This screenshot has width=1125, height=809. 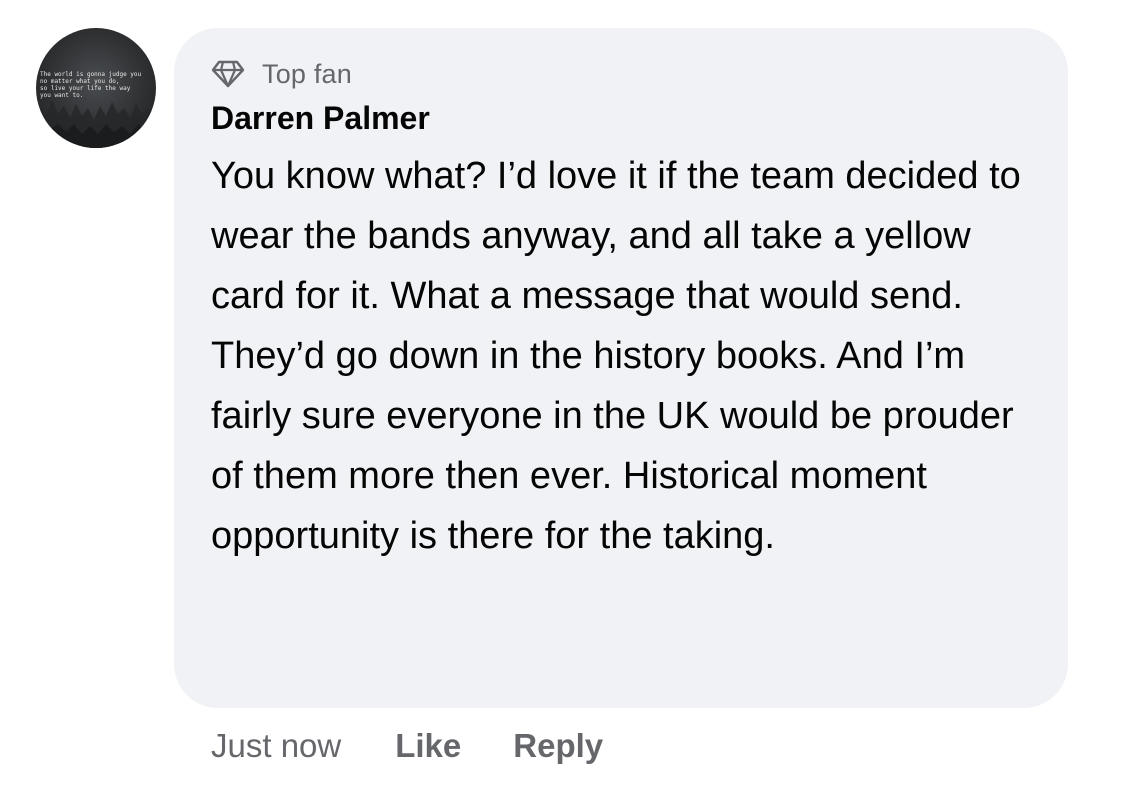 What do you see at coordinates (307, 73) in the screenshot?
I see `badge-label: Top fan` at bounding box center [307, 73].